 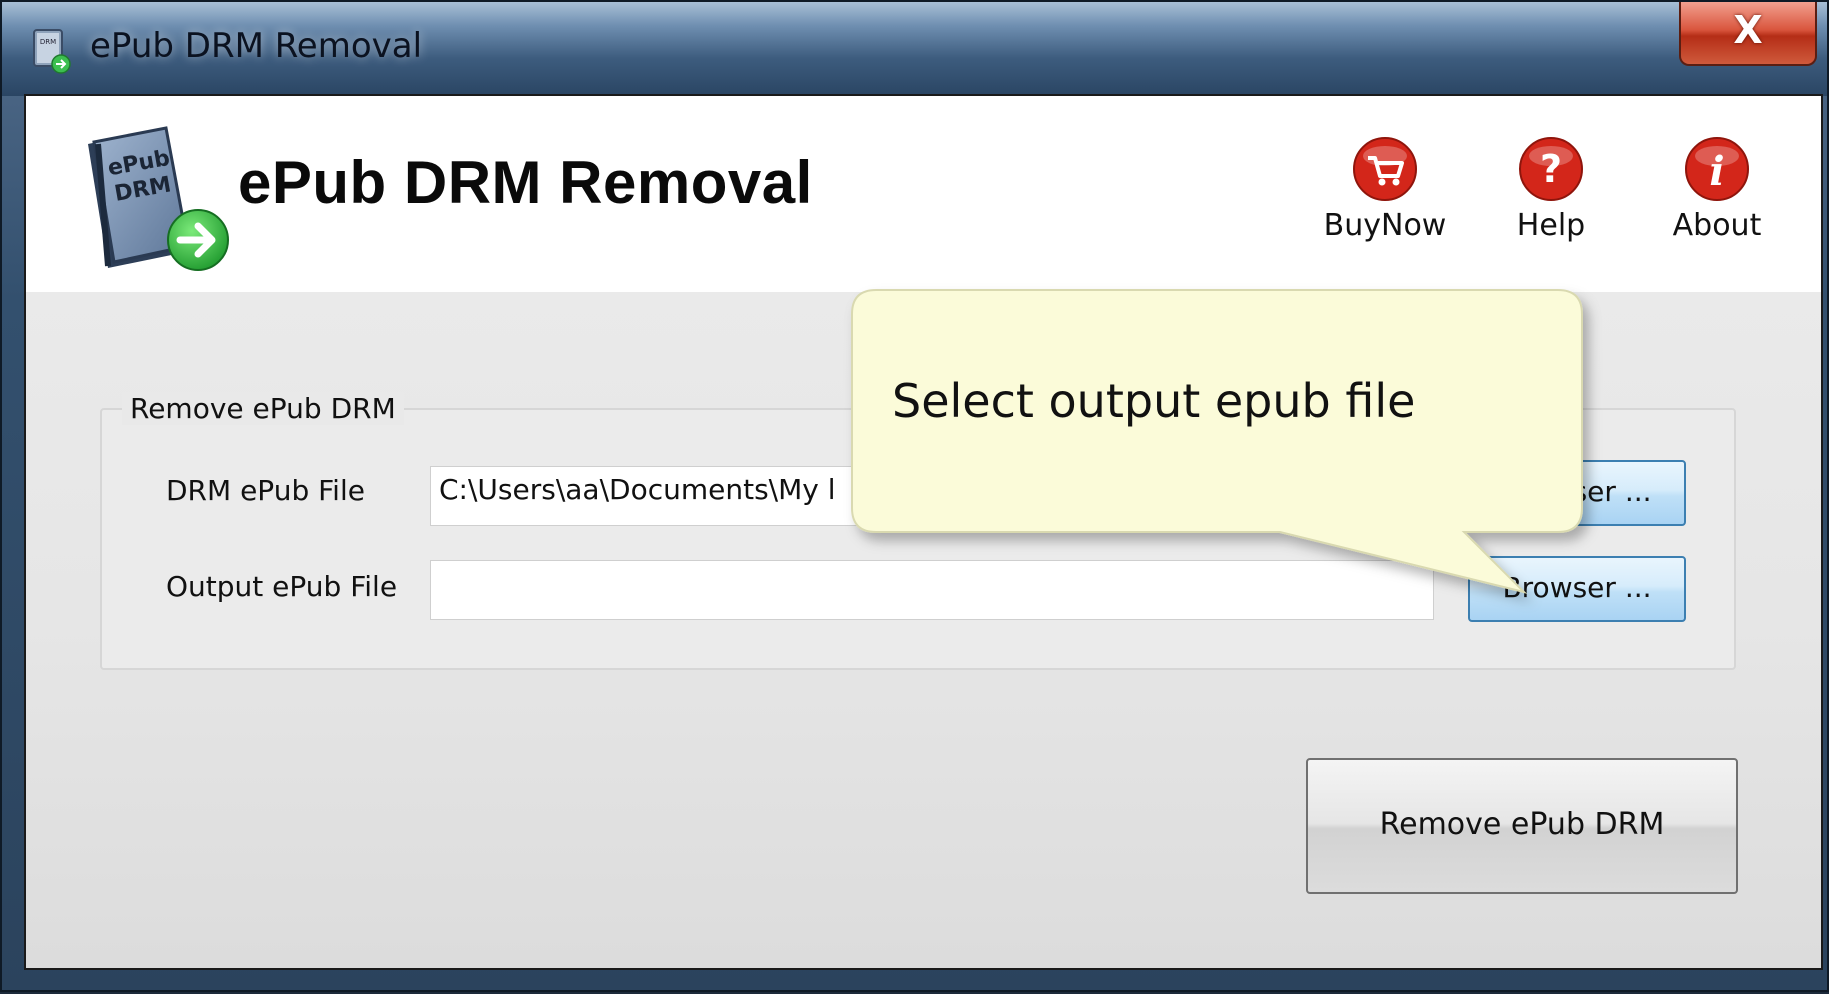 I want to click on svg-text: i, so click(x=1716, y=171).